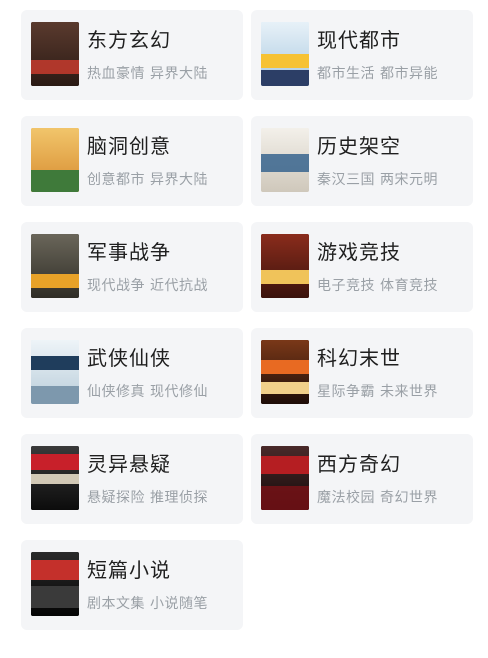  I want to click on category-card-scifi: 科幻末世 星际争霸 未来世界, so click(362, 373).